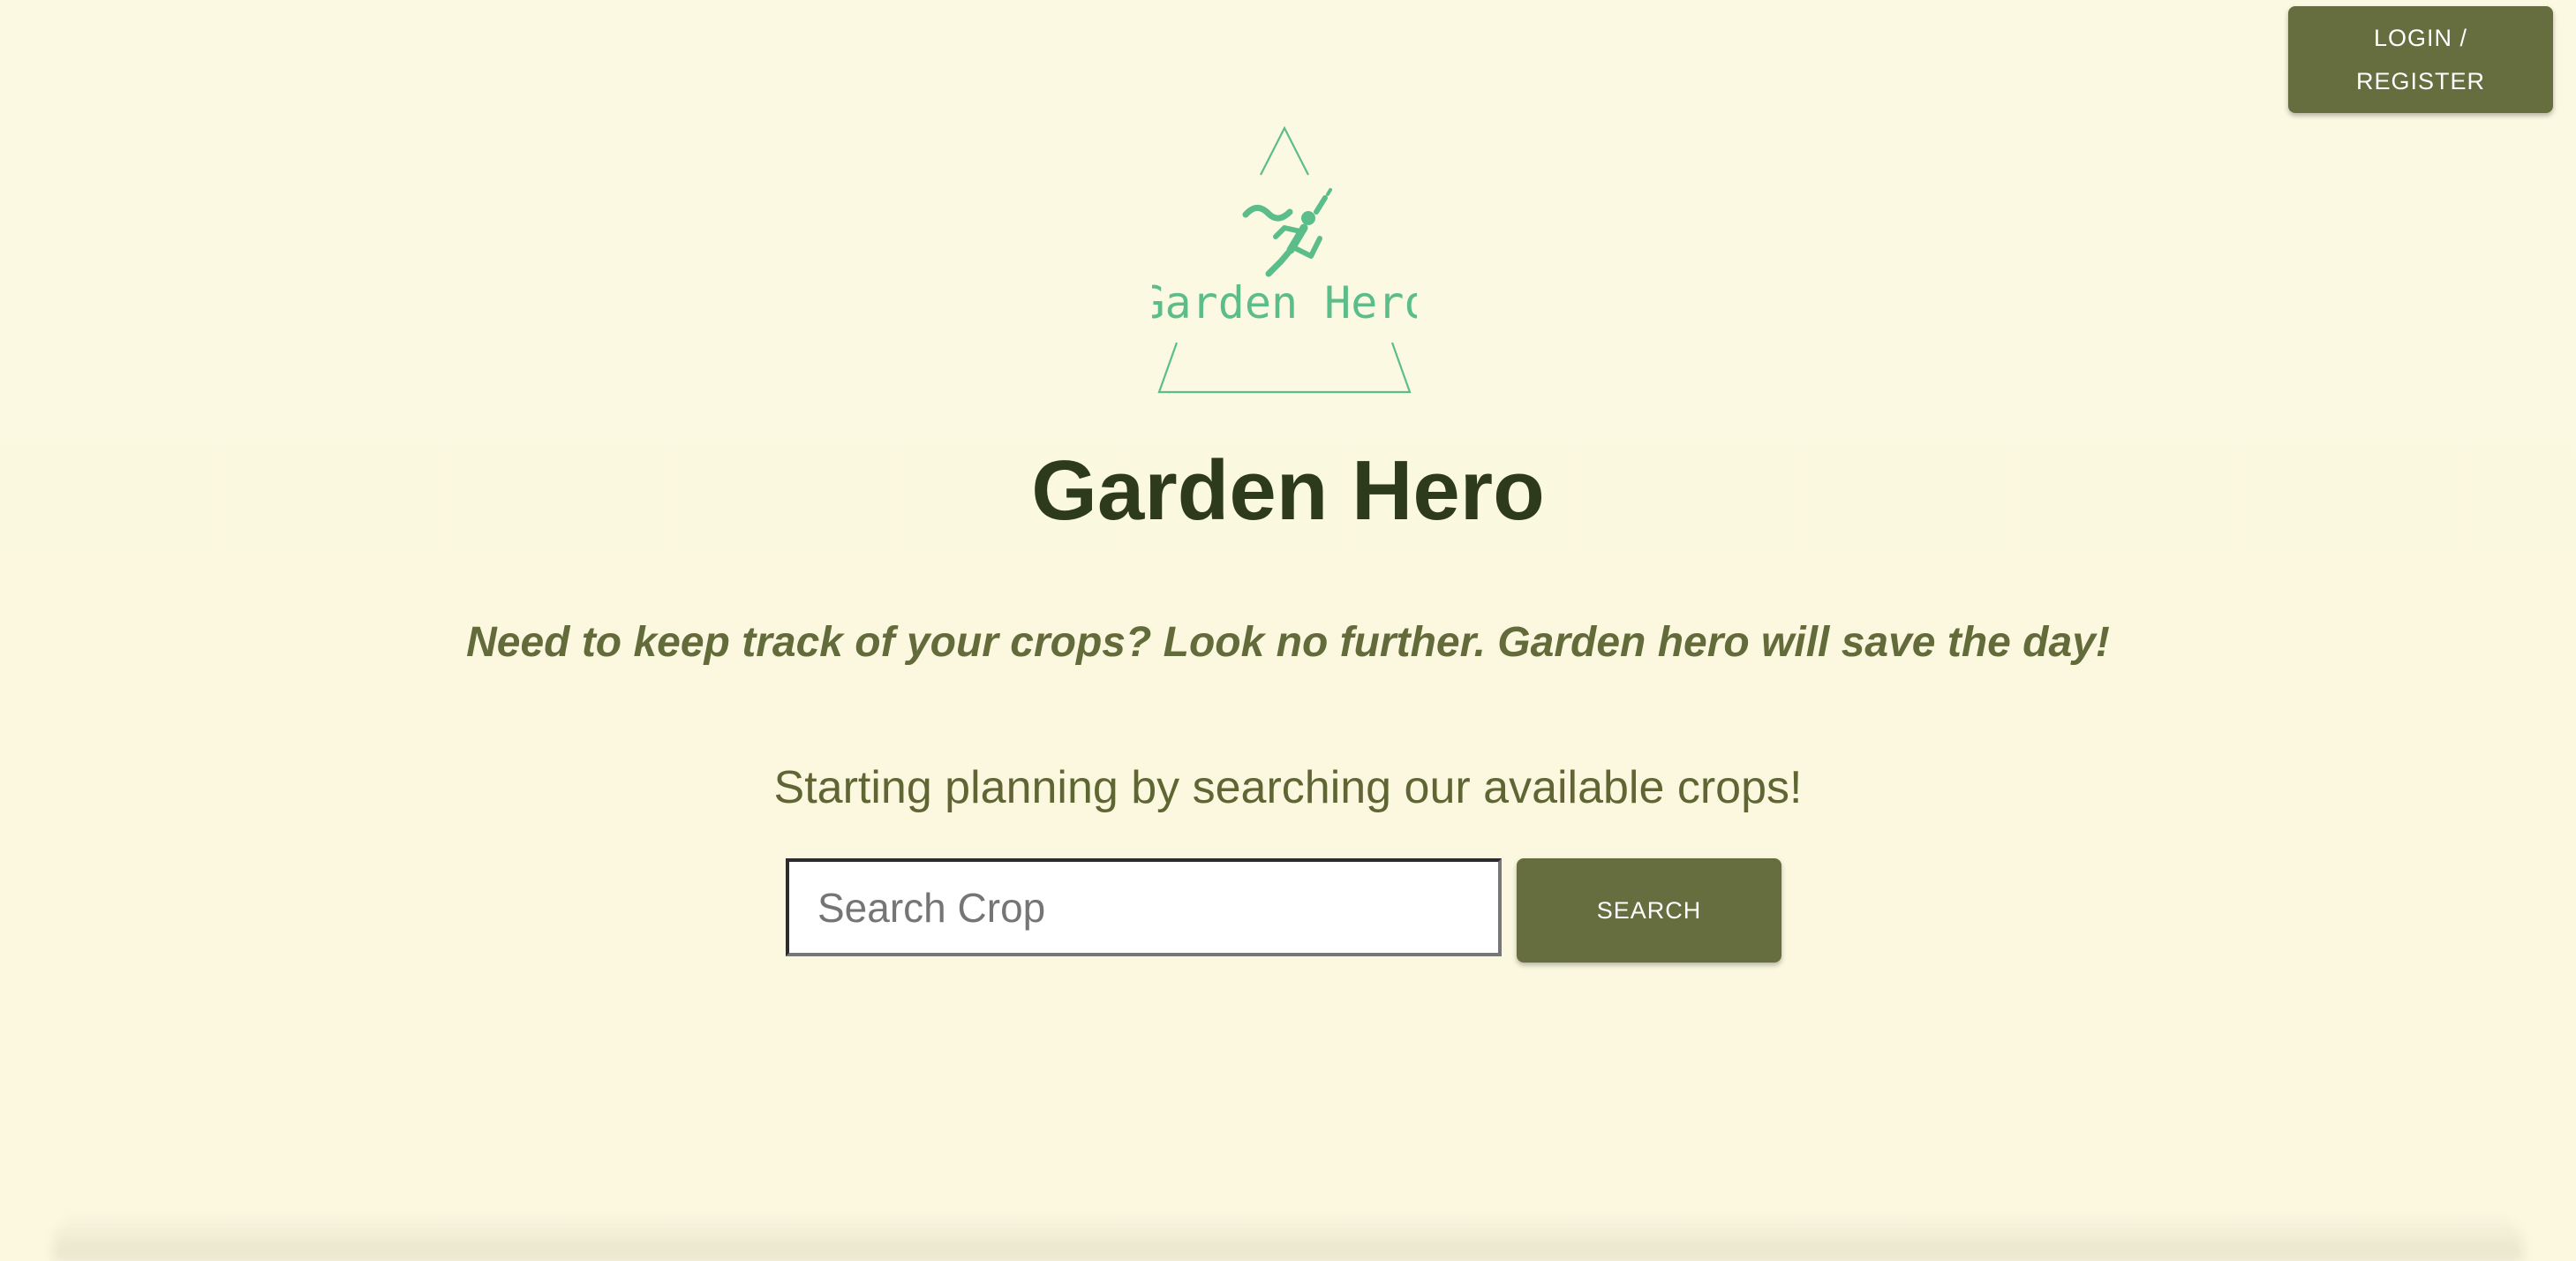 This screenshot has width=2576, height=1261. What do you see at coordinates (2420, 37) in the screenshot?
I see `login-label: LOGIN /` at bounding box center [2420, 37].